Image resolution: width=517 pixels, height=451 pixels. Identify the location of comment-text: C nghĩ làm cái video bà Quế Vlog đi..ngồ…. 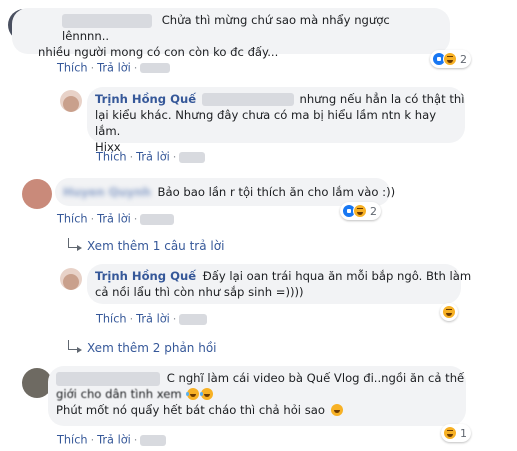
(315, 378).